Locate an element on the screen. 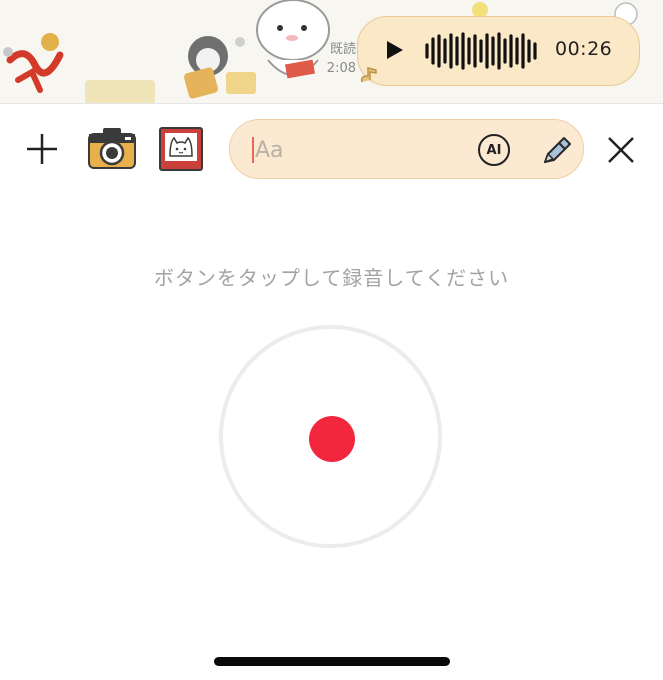 This screenshot has height=680, width=663. music-note-icon is located at coordinates (368, 75).